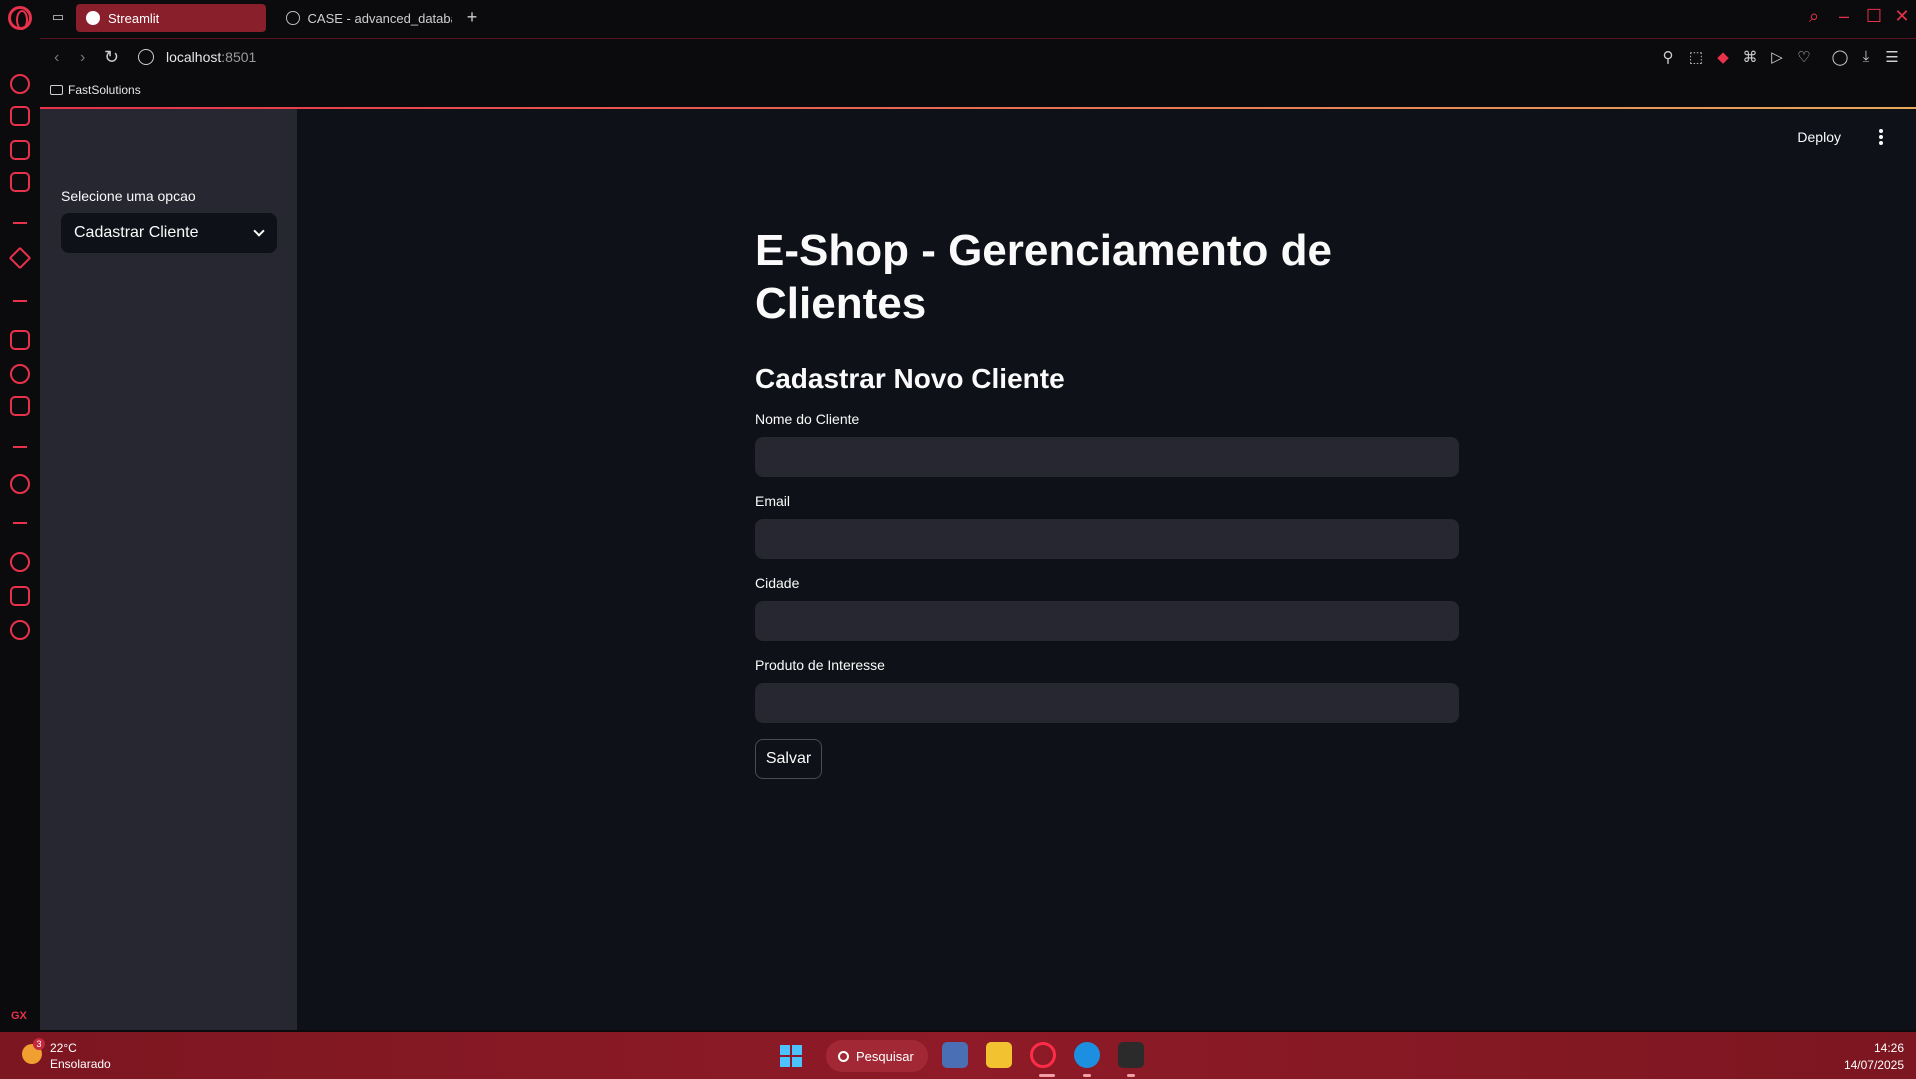  Describe the element at coordinates (1043, 1055) in the screenshot. I see `opera-gx-taskbar-icon` at that location.